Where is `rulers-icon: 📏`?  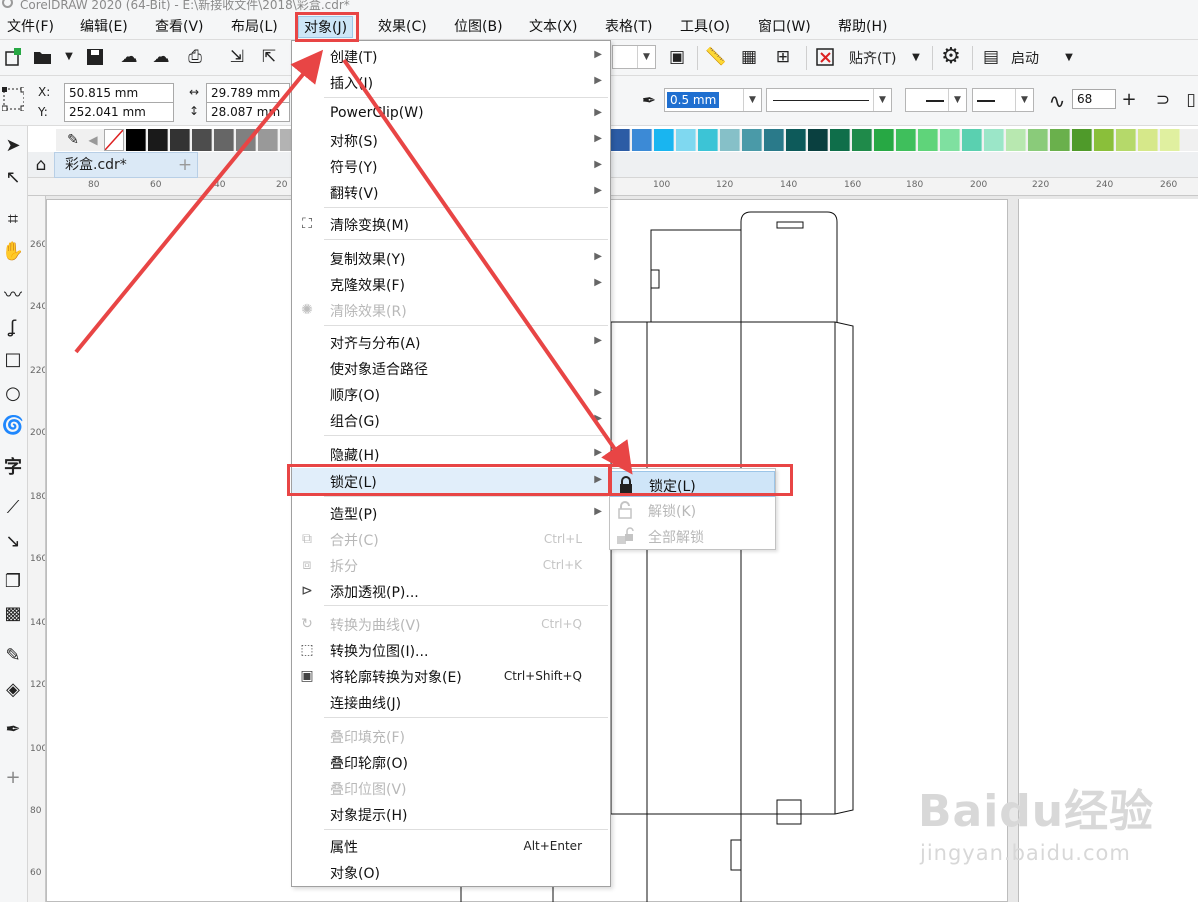
rulers-icon: 📏 is located at coordinates (716, 57).